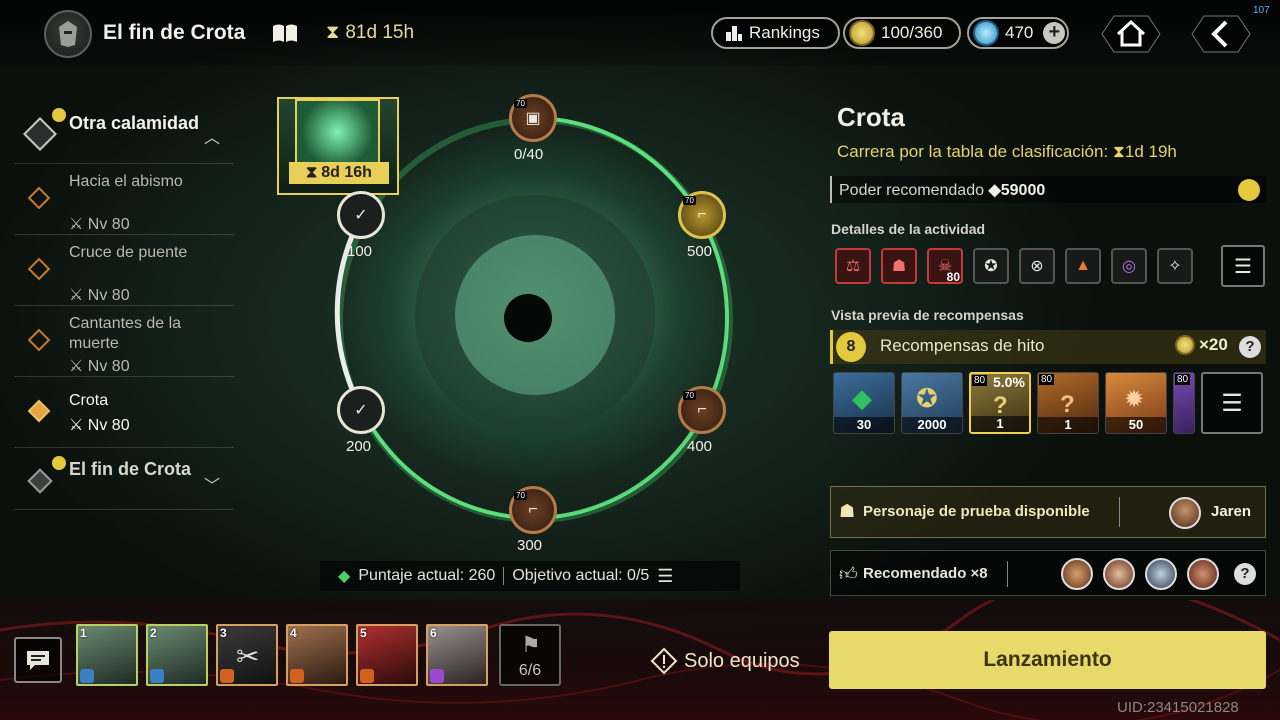 The width and height of the screenshot is (1280, 720). Describe the element at coordinates (862, 33) in the screenshot. I see `gold-coin-icon` at that location.